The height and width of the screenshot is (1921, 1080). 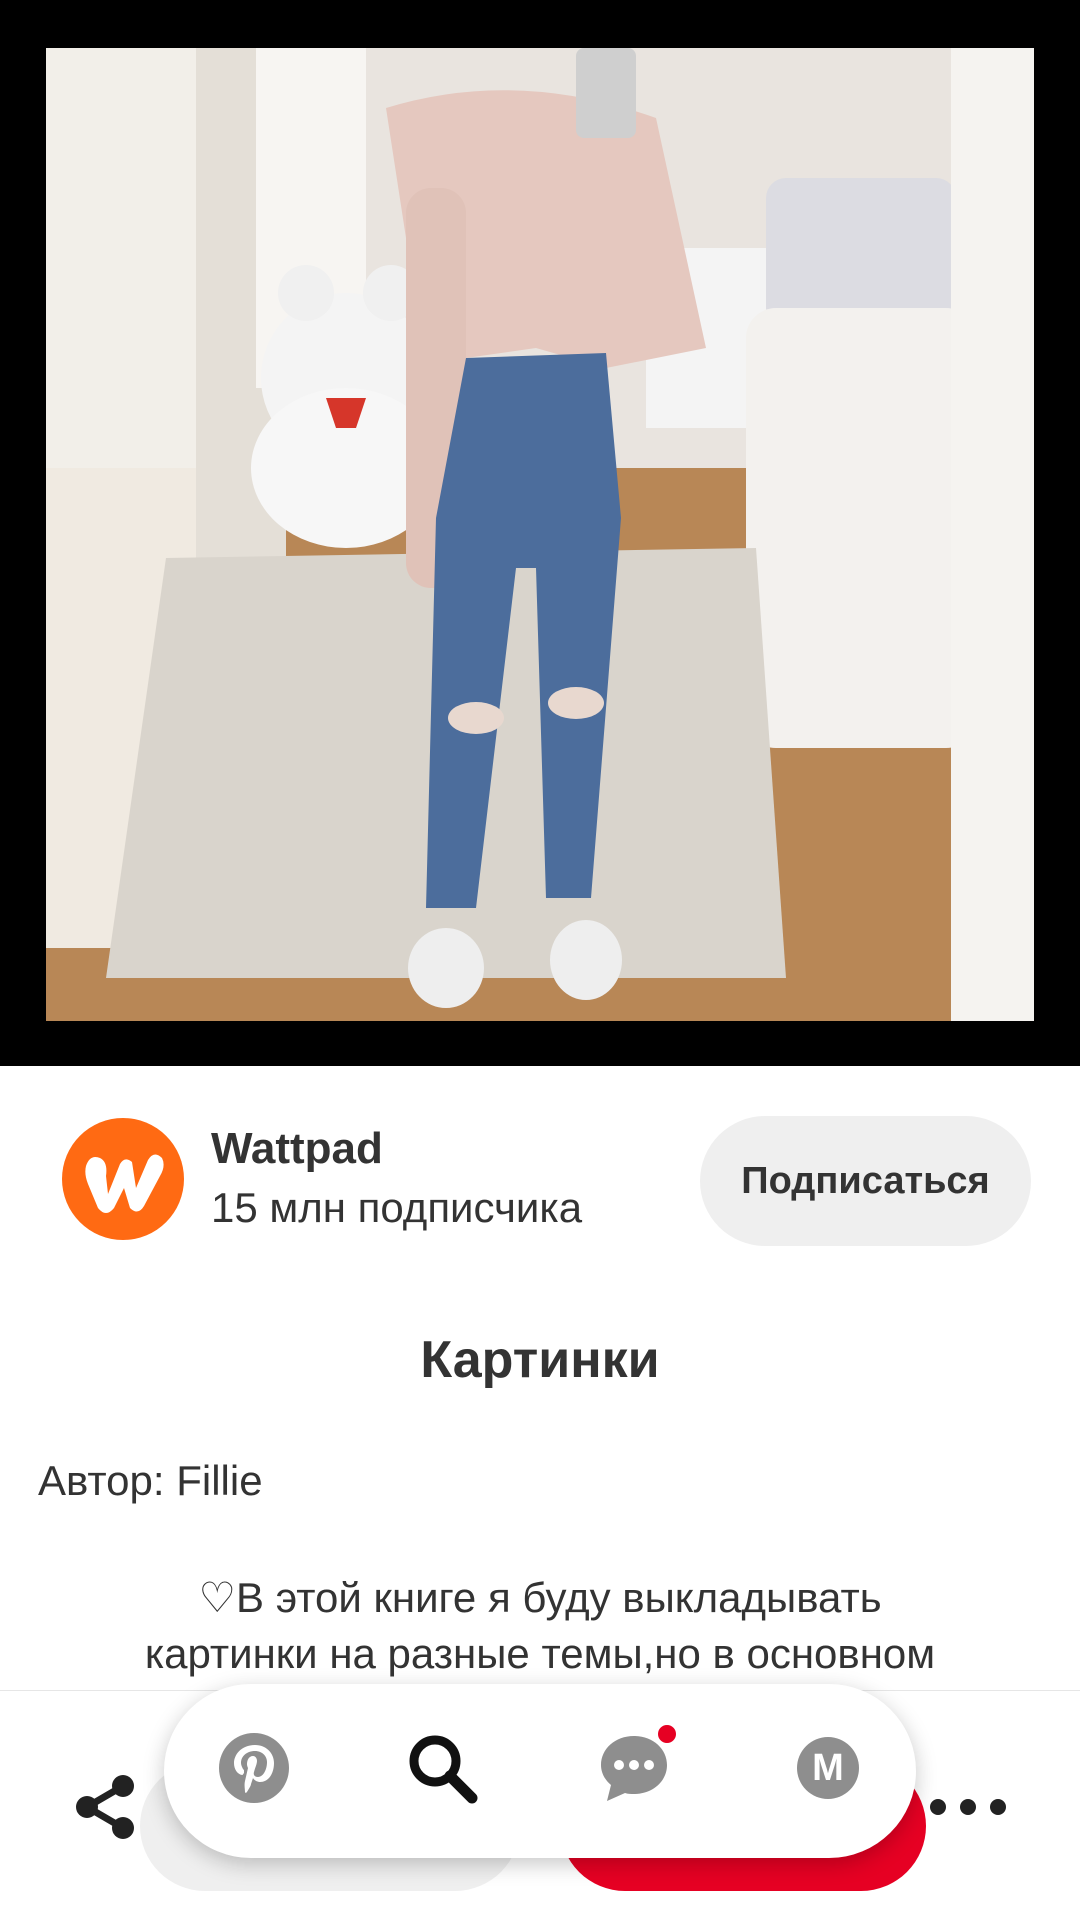 What do you see at coordinates (124, 1183) in the screenshot?
I see `wattpad-logo-icon` at bounding box center [124, 1183].